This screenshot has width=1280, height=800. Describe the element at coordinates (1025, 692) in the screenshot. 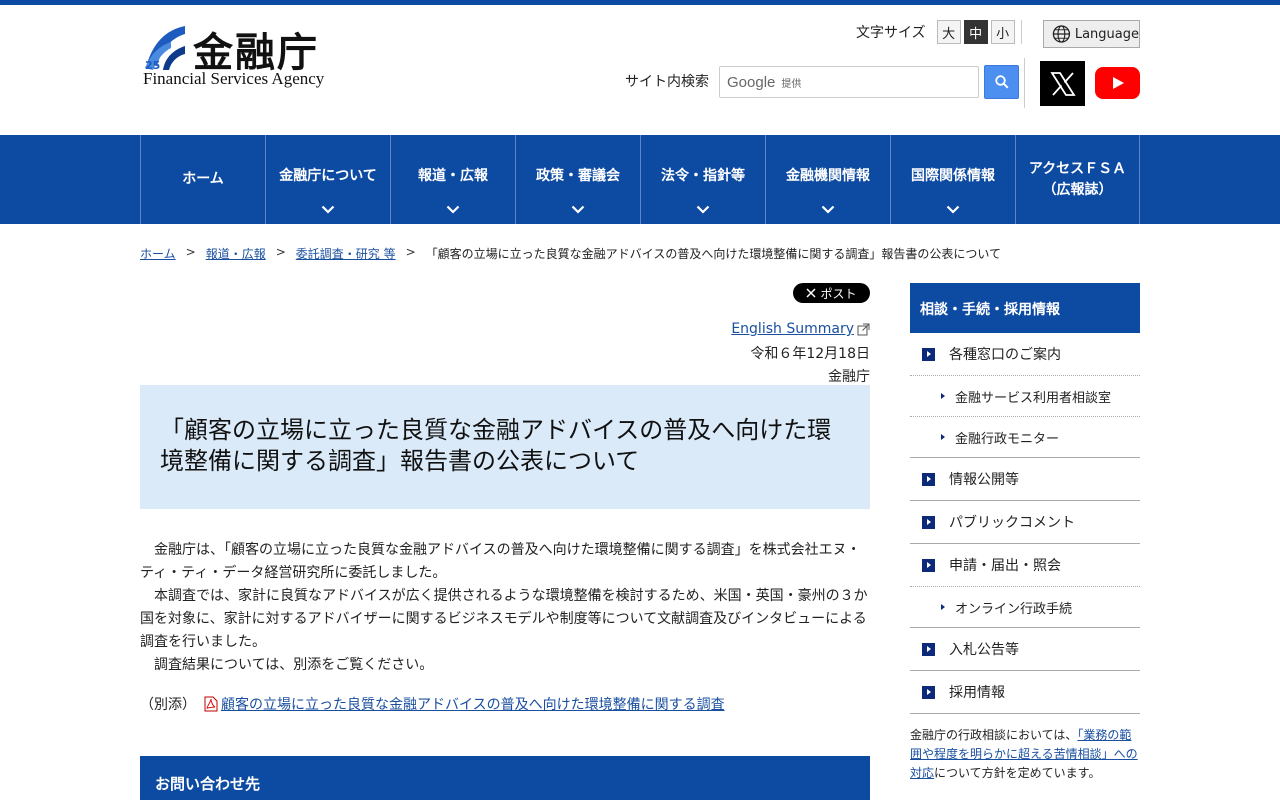

I see `sidebar-item-recruitment: 採用情報` at that location.